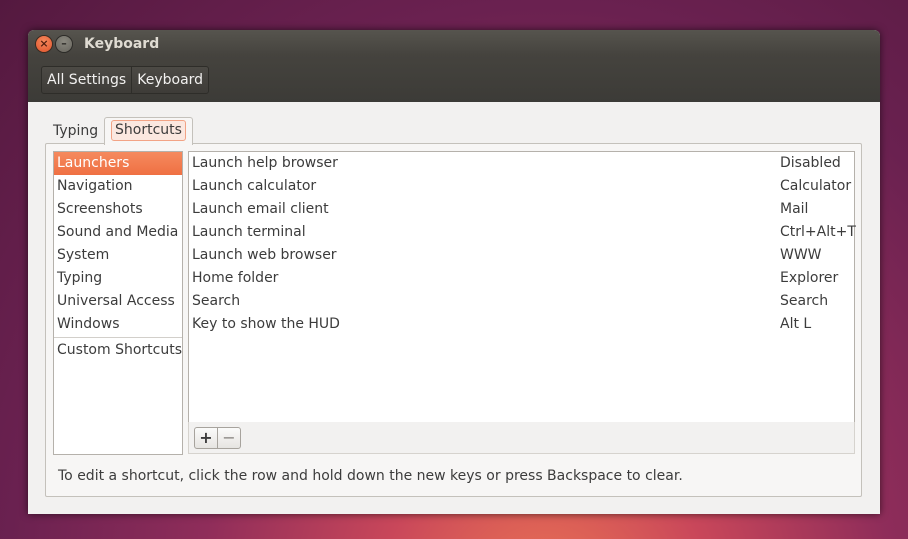 This screenshot has height=539, width=908. What do you see at coordinates (521, 186) in the screenshot?
I see `shortcut-row: Launch calculator Calculator` at bounding box center [521, 186].